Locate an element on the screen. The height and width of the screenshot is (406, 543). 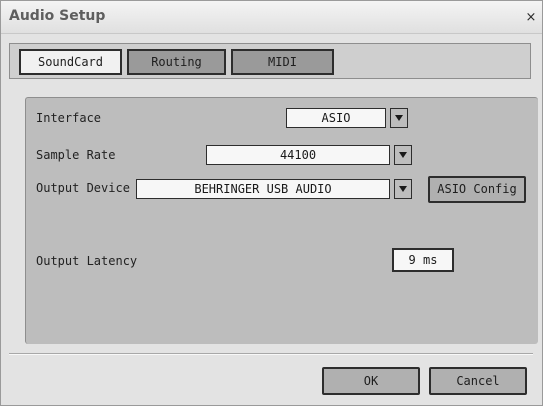
ok-button: OK is located at coordinates (371, 381).